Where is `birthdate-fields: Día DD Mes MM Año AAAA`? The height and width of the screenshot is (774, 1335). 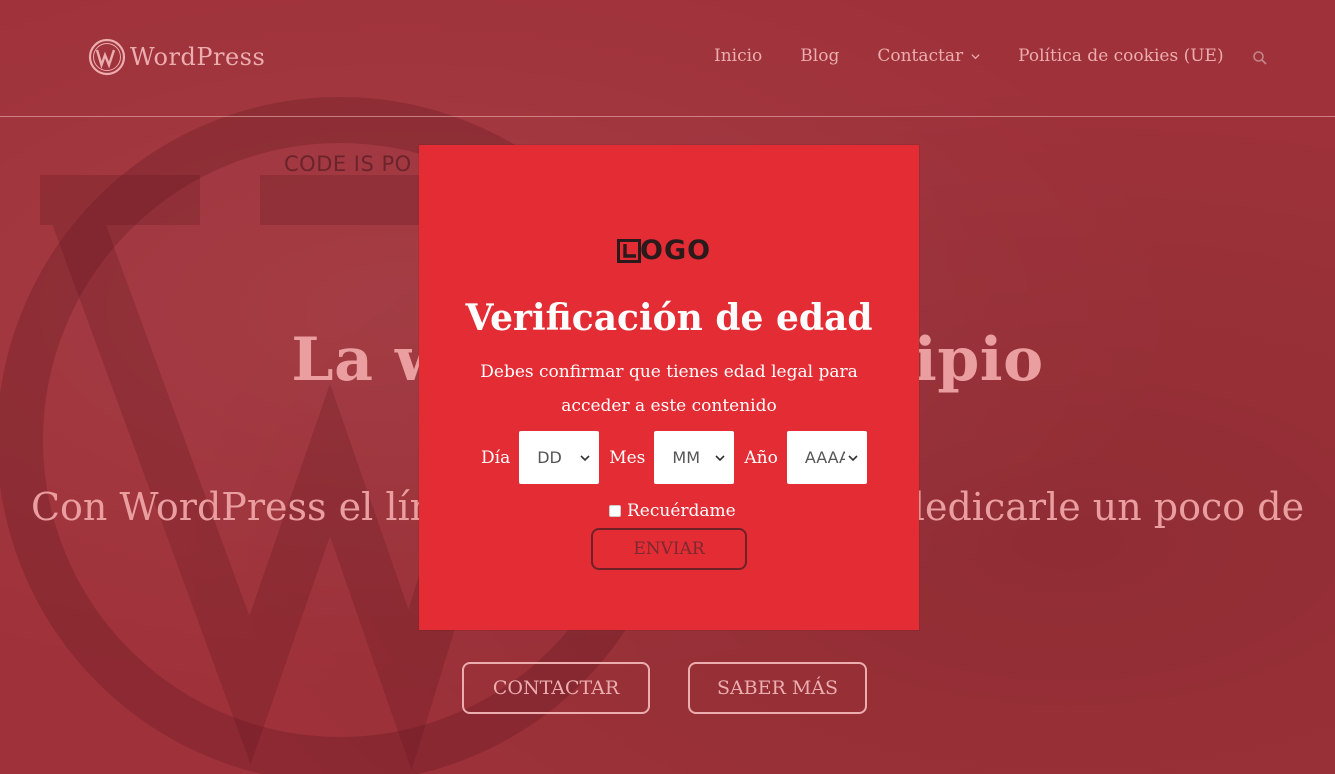
birthdate-fields: Día DD Mes MM Año AAAA is located at coordinates (679, 457).